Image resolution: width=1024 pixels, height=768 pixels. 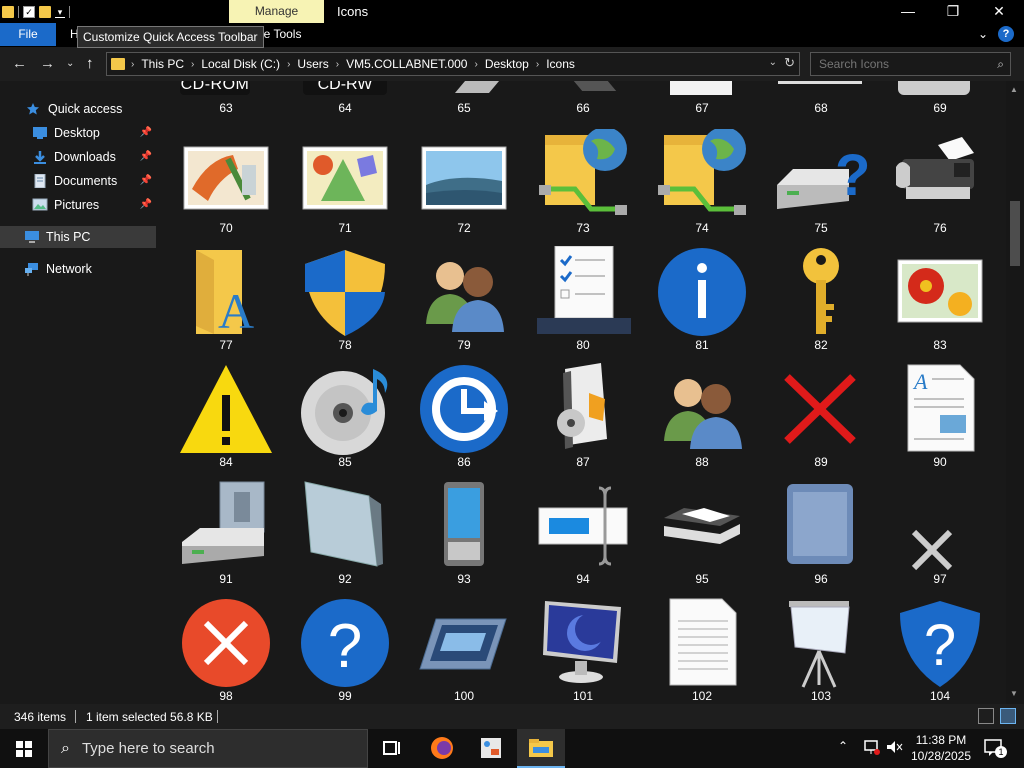 What do you see at coordinates (491, 748) in the screenshot?
I see `control-panel-button` at bounding box center [491, 748].